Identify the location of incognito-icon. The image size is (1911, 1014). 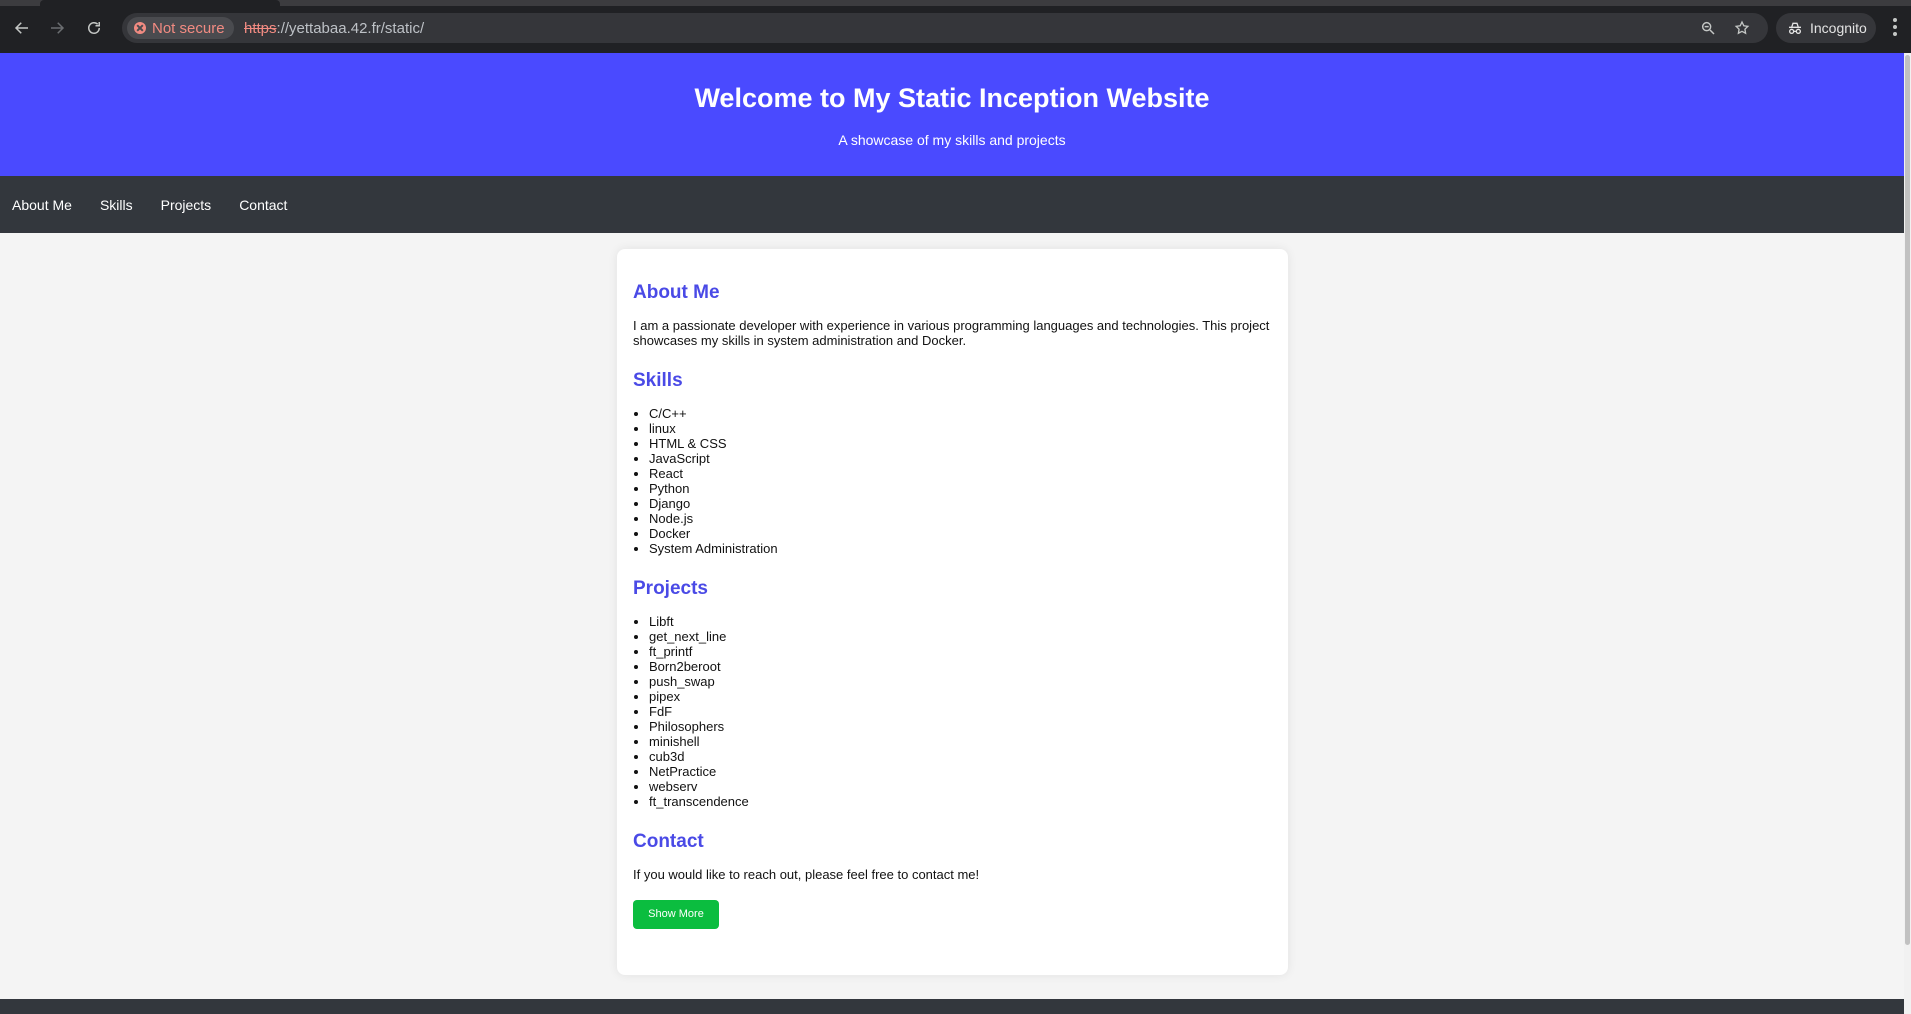
(1795, 28).